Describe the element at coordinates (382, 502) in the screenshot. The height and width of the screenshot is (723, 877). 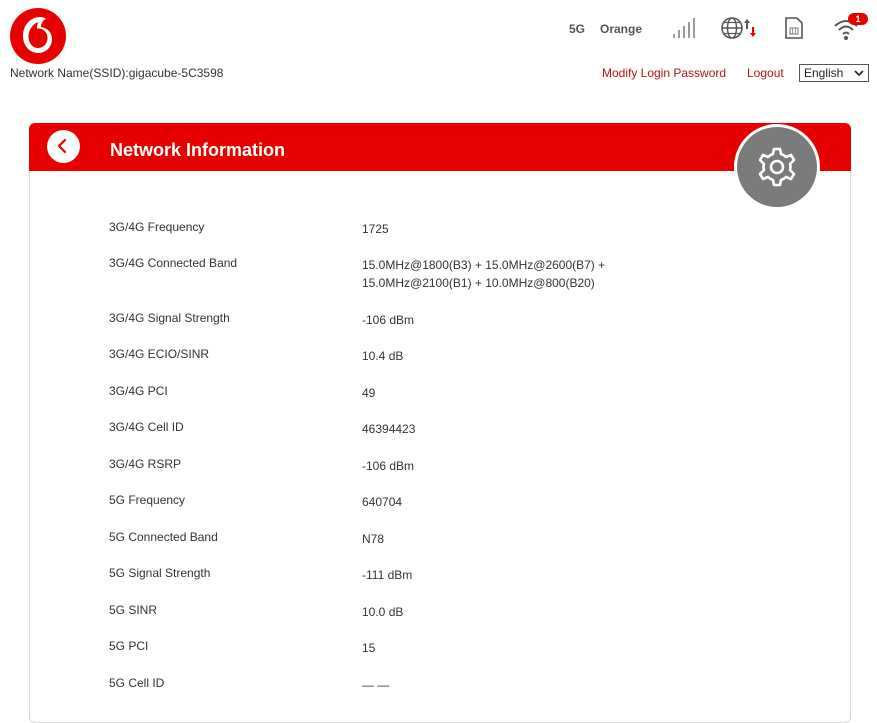
I see `info-row-value: 640704` at that location.